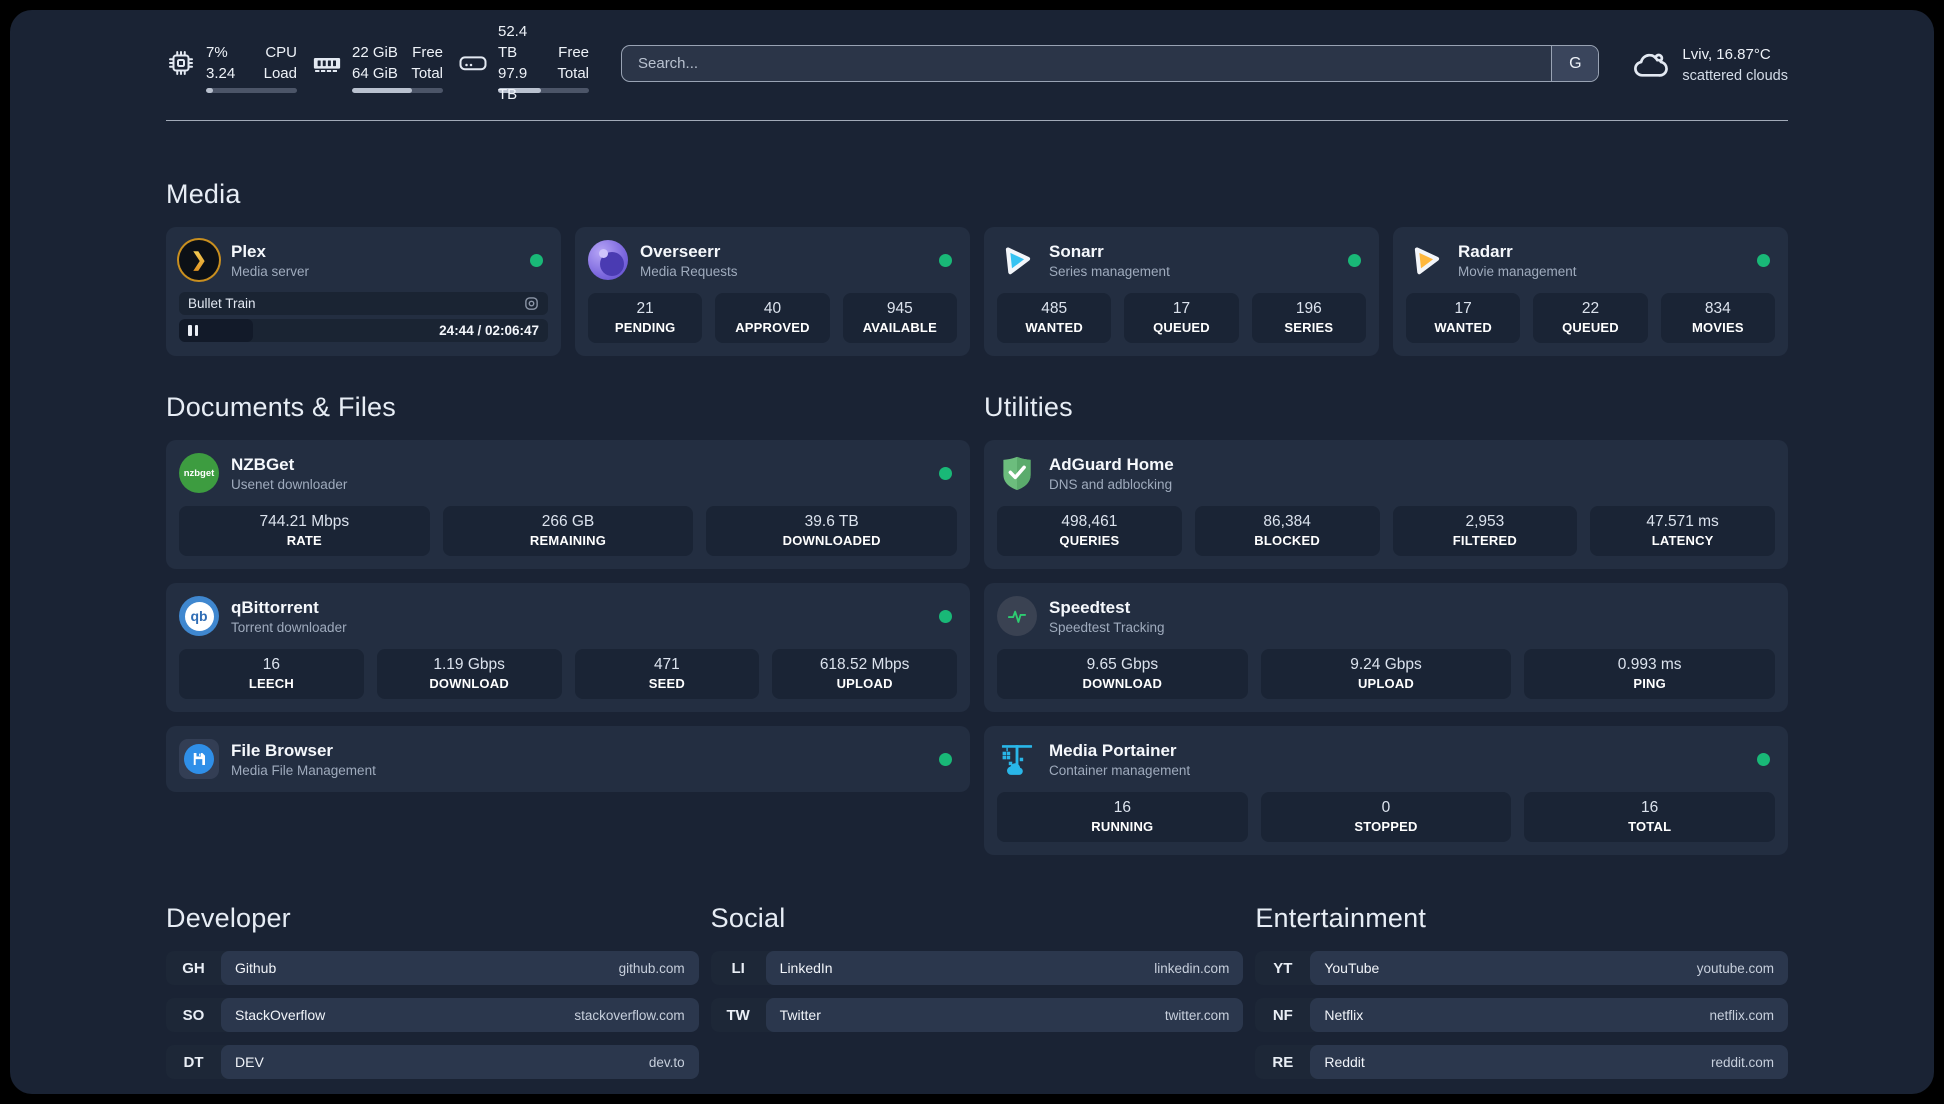 This screenshot has height=1104, width=1944. I want to click on memory-stat: 22 GiB 64 GiB Free Total, so click(377, 67).